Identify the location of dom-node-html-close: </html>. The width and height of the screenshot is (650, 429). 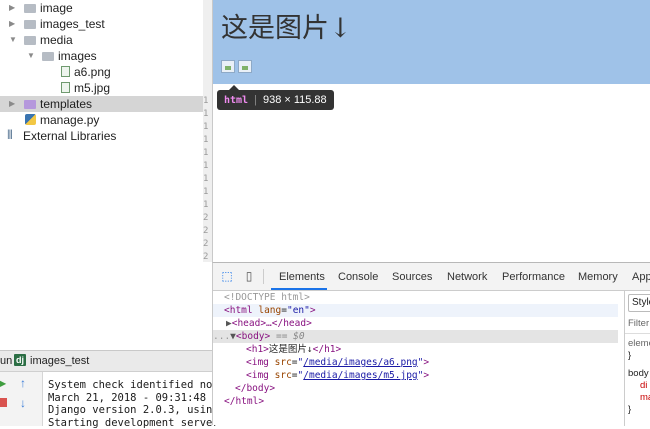
(415, 401).